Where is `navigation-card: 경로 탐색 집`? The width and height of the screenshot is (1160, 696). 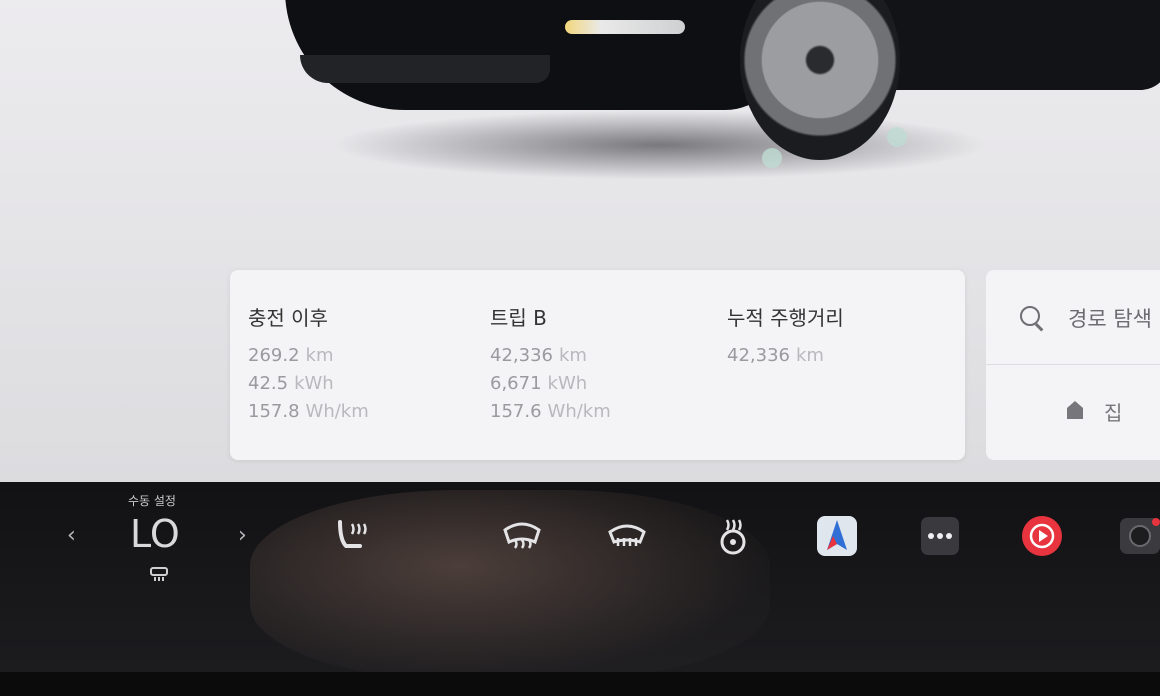
navigation-card: 경로 탐색 집 is located at coordinates (1073, 365).